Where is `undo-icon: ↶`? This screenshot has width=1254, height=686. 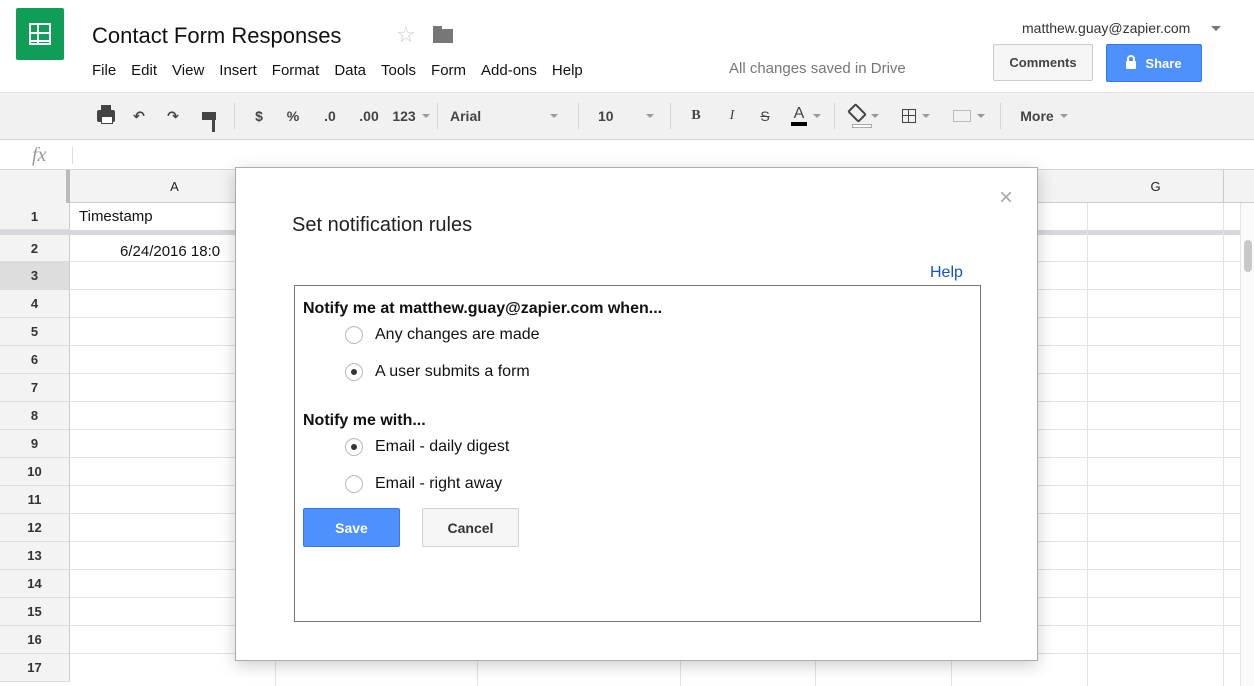 undo-icon: ↶ is located at coordinates (139, 116).